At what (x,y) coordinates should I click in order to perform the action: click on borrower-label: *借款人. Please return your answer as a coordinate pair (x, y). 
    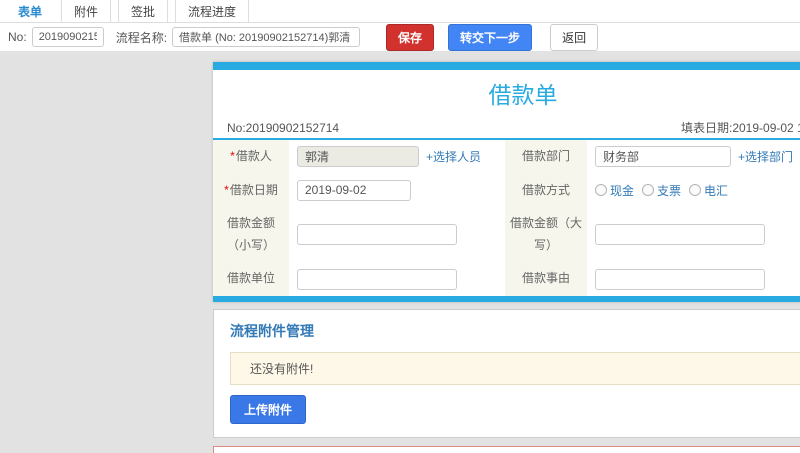
    Looking at the image, I should click on (251, 157).